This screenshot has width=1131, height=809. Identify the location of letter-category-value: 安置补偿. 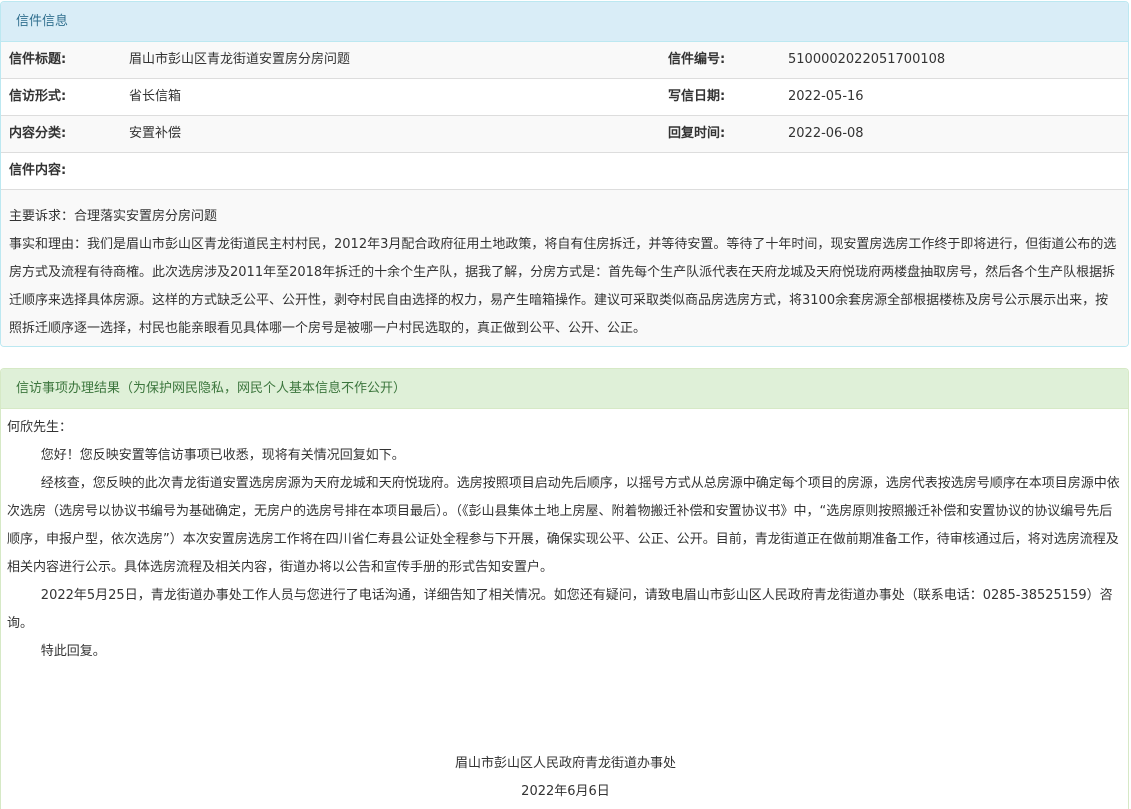
(155, 133).